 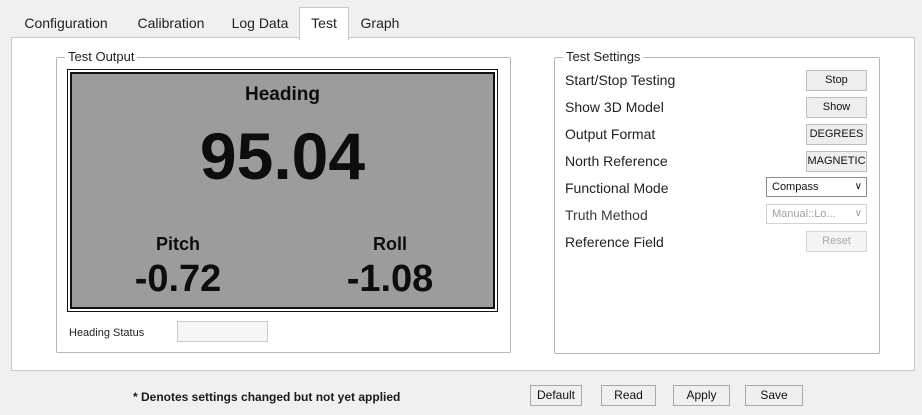 What do you see at coordinates (610, 134) in the screenshot?
I see `output-format-label: Output Format` at bounding box center [610, 134].